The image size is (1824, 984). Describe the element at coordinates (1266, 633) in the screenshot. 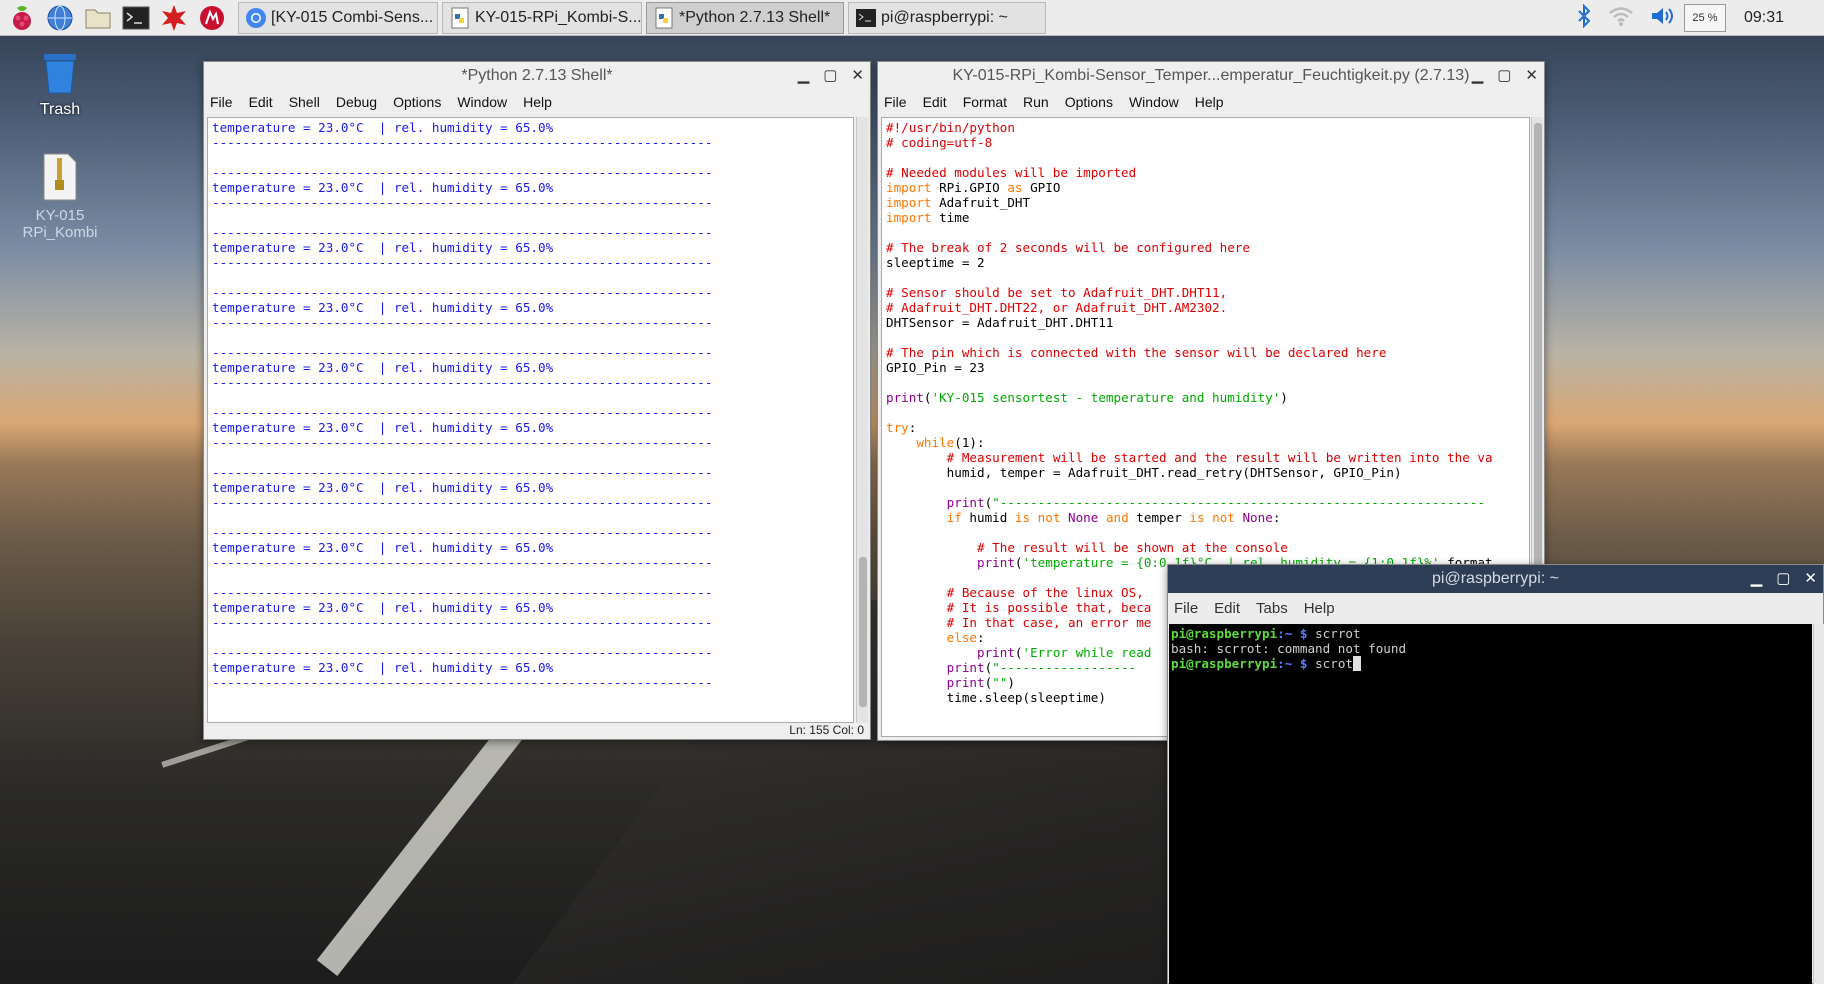

I see `terminal-line: pi@raspberrypi:~ $ scrrot` at that location.